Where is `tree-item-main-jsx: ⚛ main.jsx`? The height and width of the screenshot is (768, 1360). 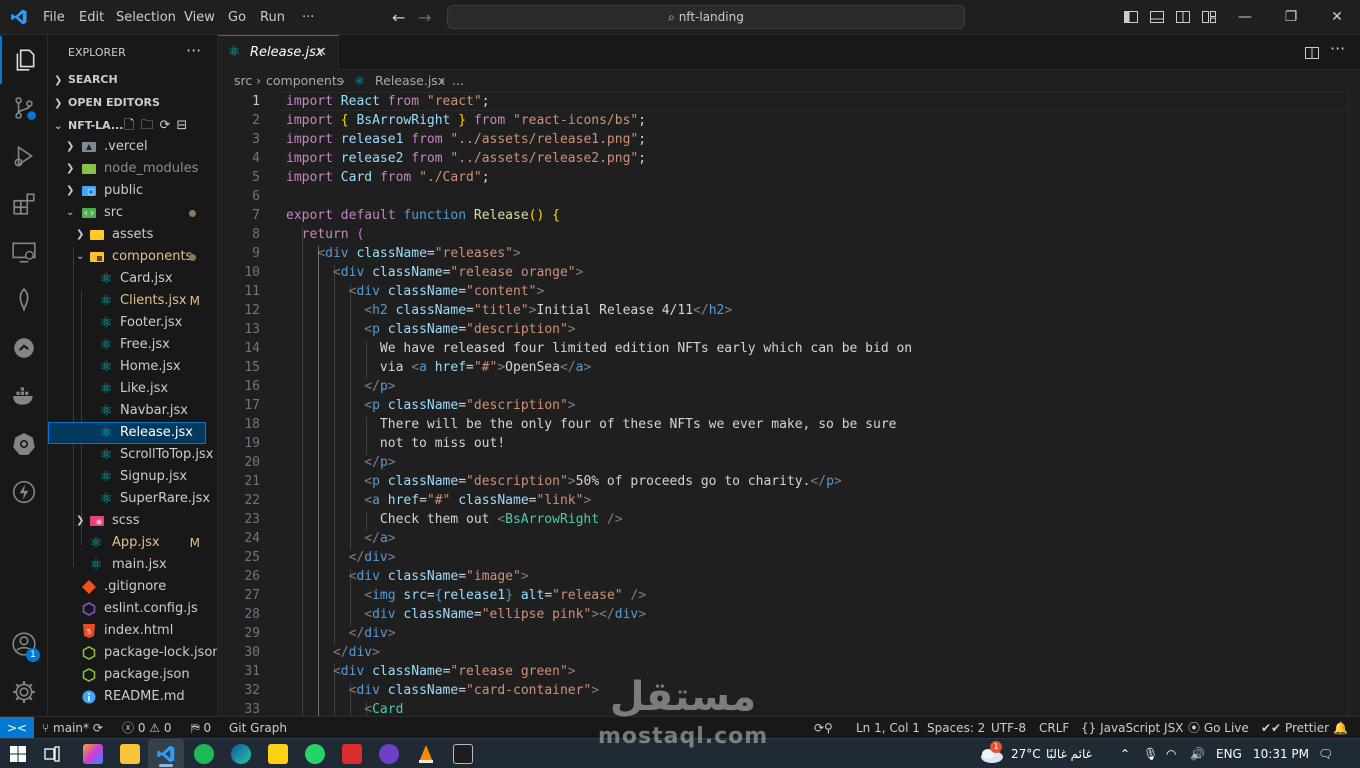 tree-item-main-jsx: ⚛ main.jsx is located at coordinates (127, 565).